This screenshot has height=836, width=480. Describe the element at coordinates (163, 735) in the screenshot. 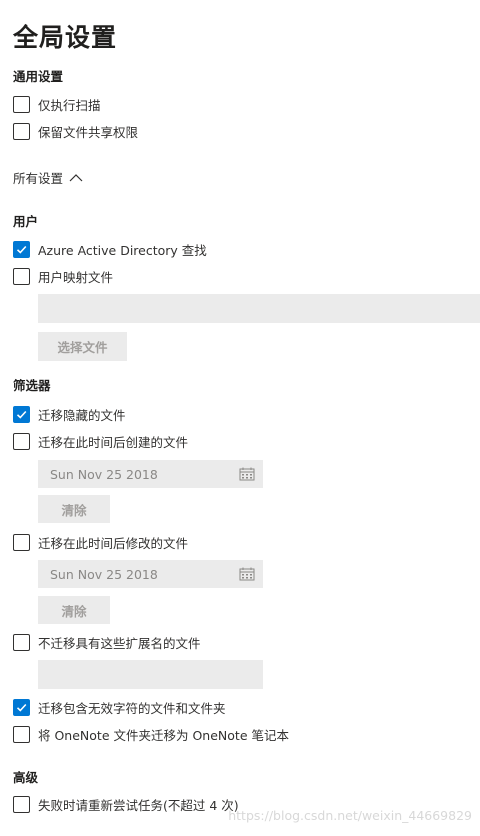

I see `onenote-label: 将 OneNote 文件夹迁移为 OneNote 笔记本` at that location.